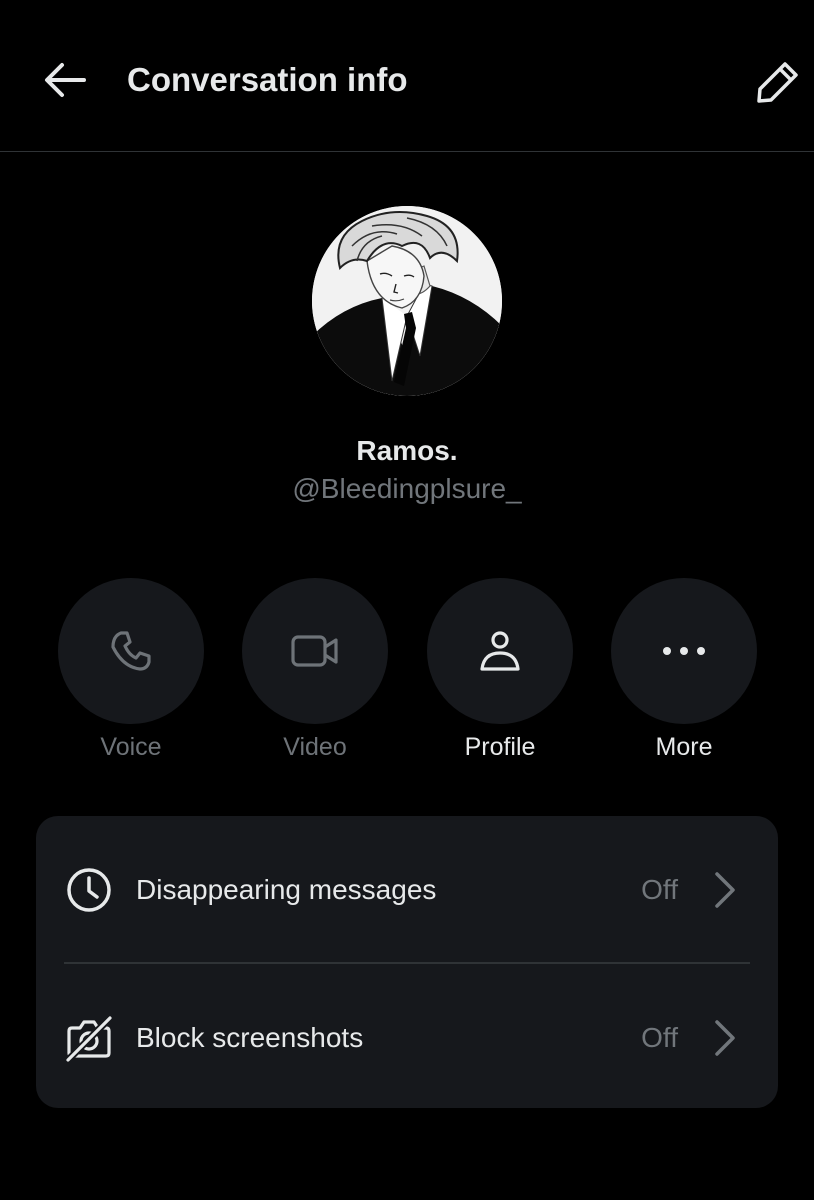  I want to click on phone-icon, so click(131, 651).